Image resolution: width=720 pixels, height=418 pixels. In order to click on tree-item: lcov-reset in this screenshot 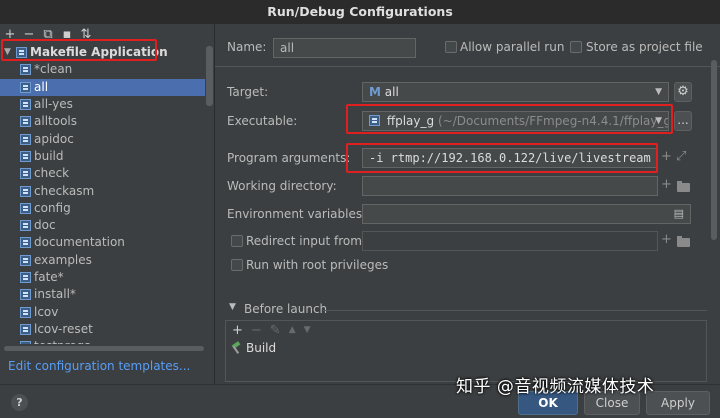, I will do `click(102, 329)`.